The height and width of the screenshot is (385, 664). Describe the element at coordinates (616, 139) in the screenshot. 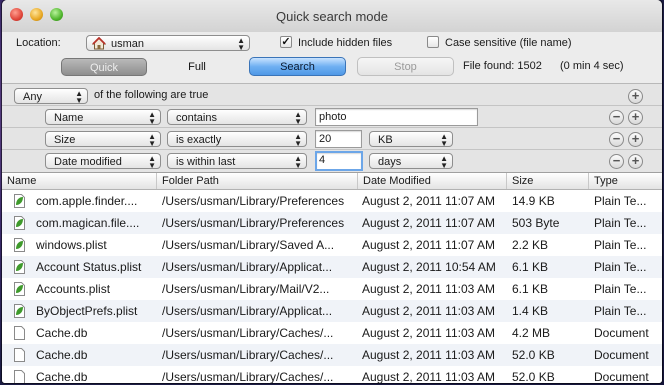

I see `remove-rule-2-icon: −` at that location.